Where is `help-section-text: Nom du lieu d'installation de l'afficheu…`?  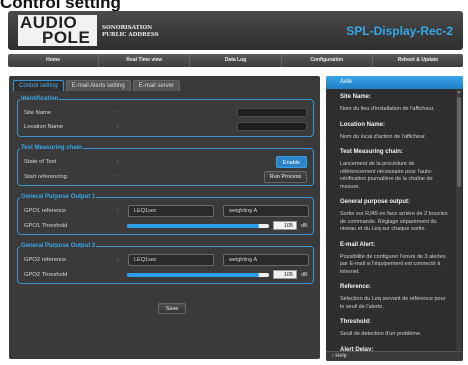 help-section-text: Nom du lieu d'installation de l'afficheu… is located at coordinates (387, 109).